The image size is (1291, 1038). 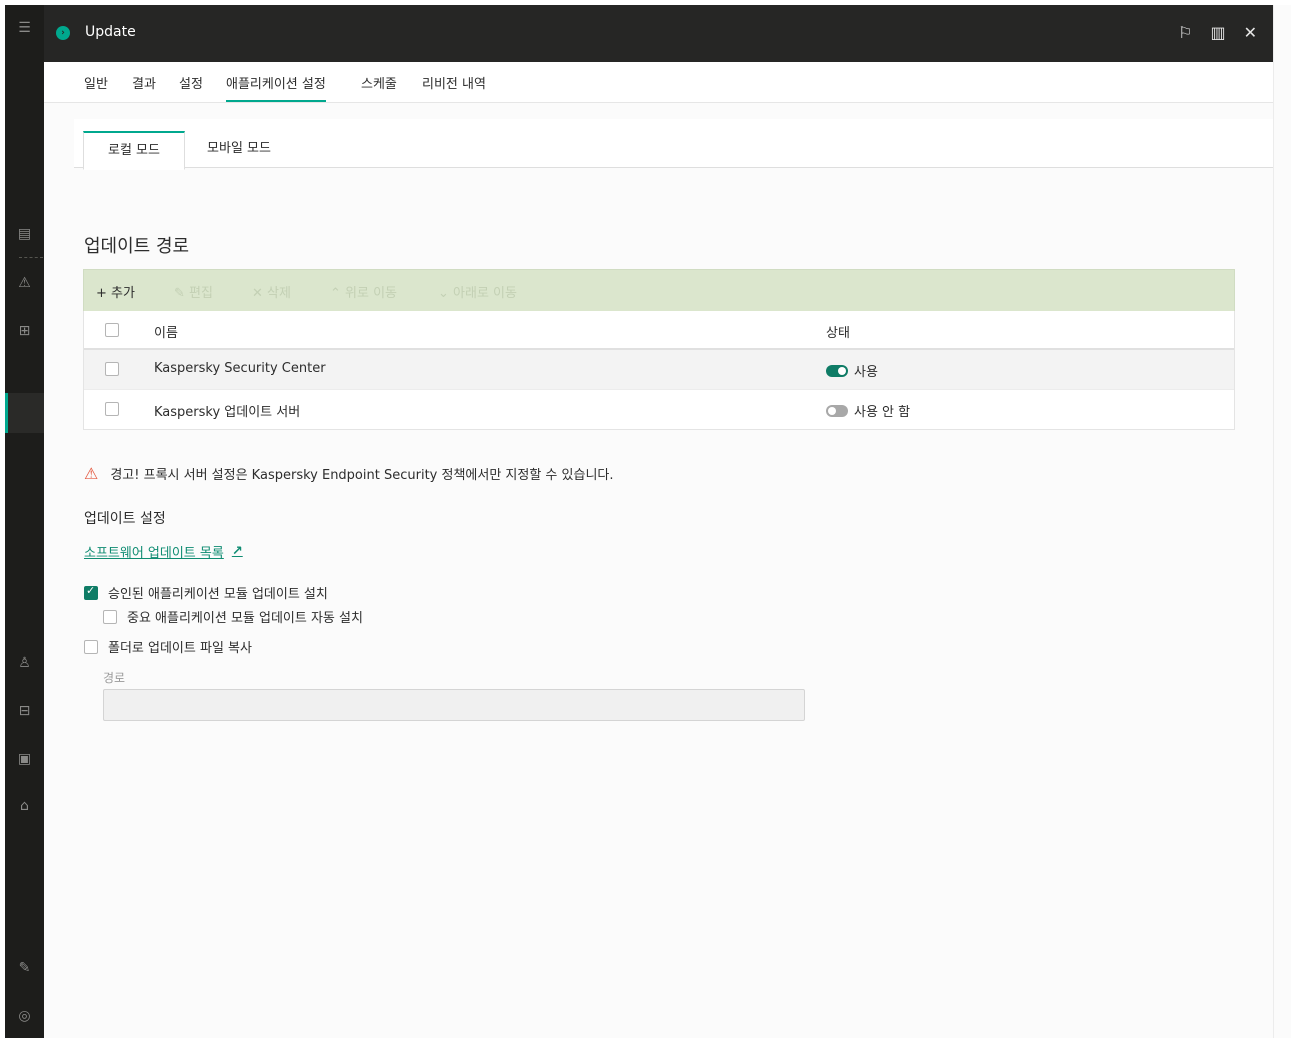 I want to click on left-nav-rail: ☰ ▤ ⚠ ⊞ ♙ ⊟ ▣ ⌂ ✎ ◎, so click(x=24, y=521).